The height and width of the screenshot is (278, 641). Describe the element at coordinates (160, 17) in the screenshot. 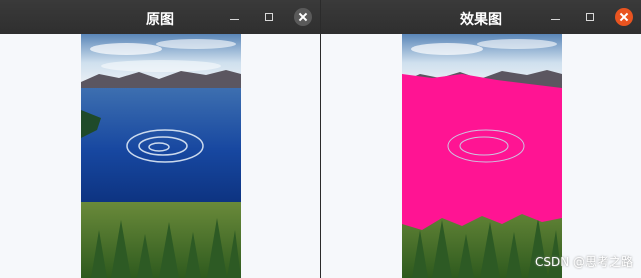

I see `title-bar: 原图` at that location.